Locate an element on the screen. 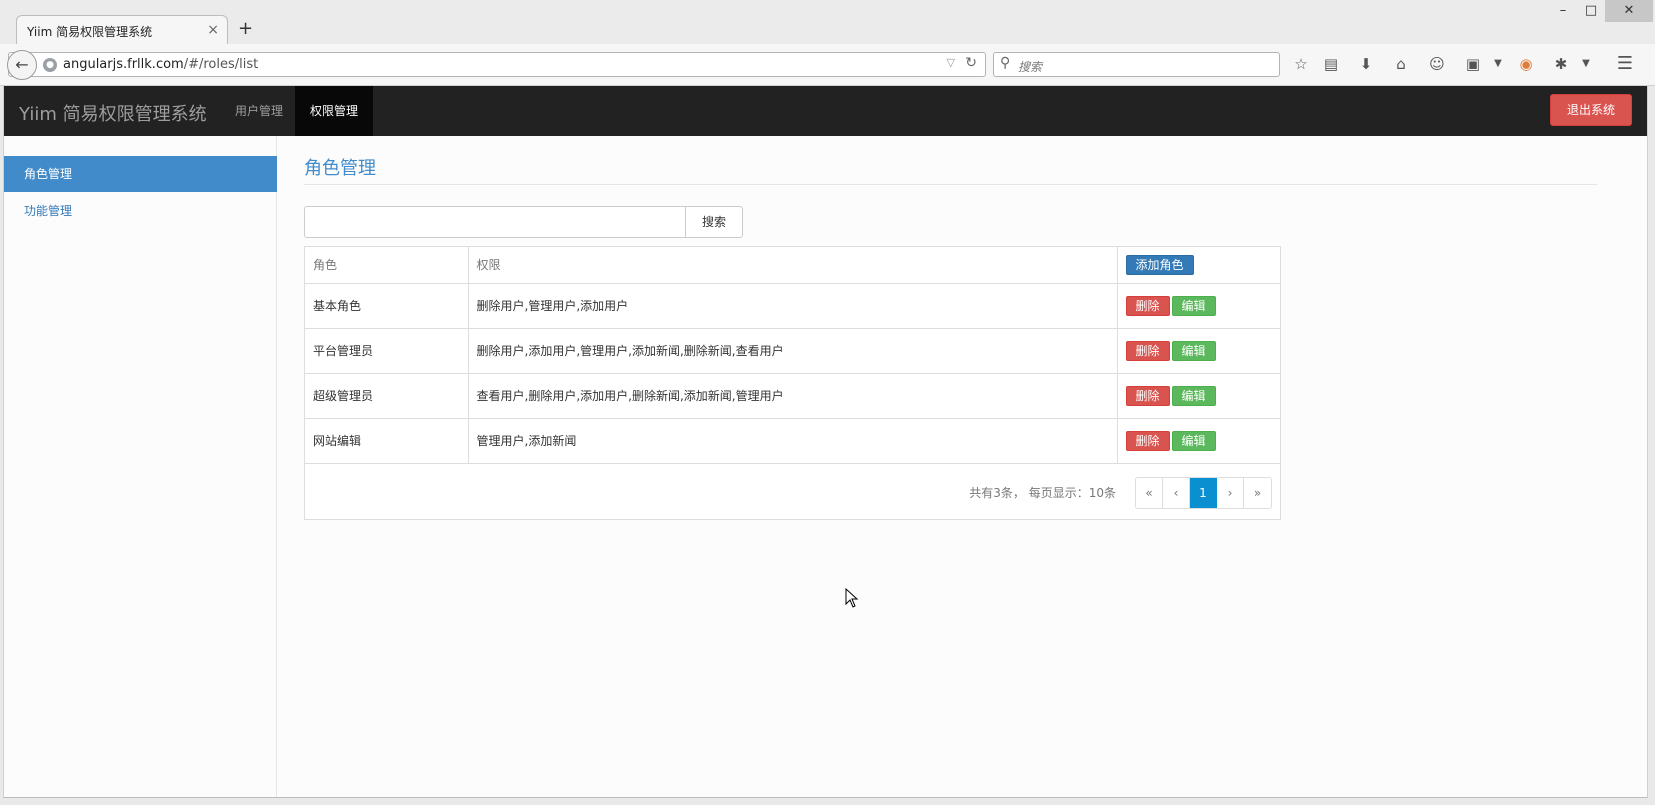  app-header: Yiim 简易权限管理系统 用户管理 权限管理 退出系统 is located at coordinates (825, 111).